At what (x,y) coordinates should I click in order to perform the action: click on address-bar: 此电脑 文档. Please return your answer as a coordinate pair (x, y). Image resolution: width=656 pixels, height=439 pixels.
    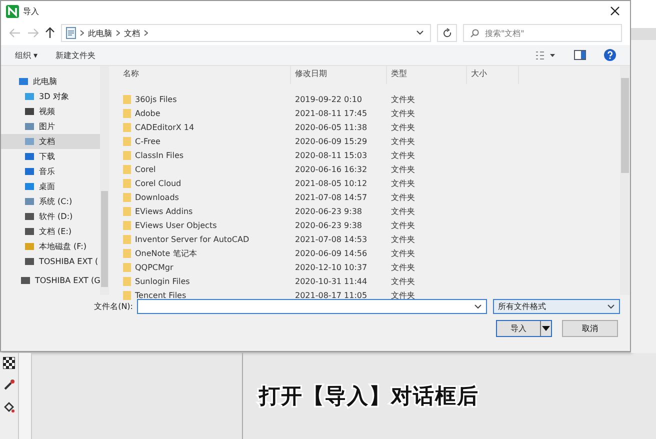
    Looking at the image, I should click on (246, 33).